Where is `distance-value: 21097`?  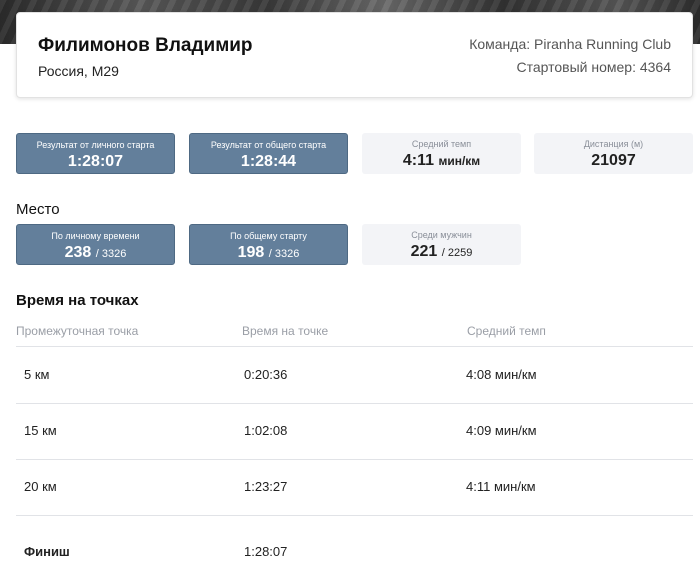
distance-value: 21097 is located at coordinates (613, 160).